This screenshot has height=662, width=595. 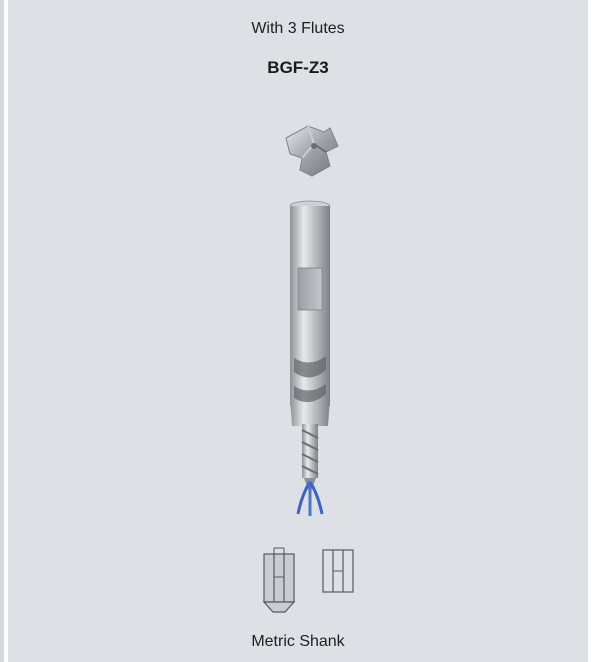 I want to click on shank-type-caption: Metric Shank, so click(x=298, y=641).